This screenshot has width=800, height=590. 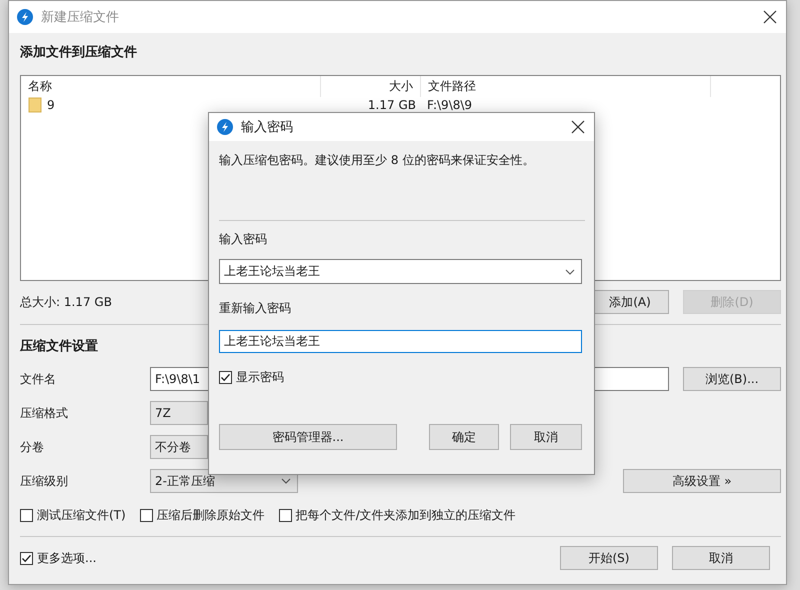 I want to click on ok-button: 确定, so click(x=464, y=437).